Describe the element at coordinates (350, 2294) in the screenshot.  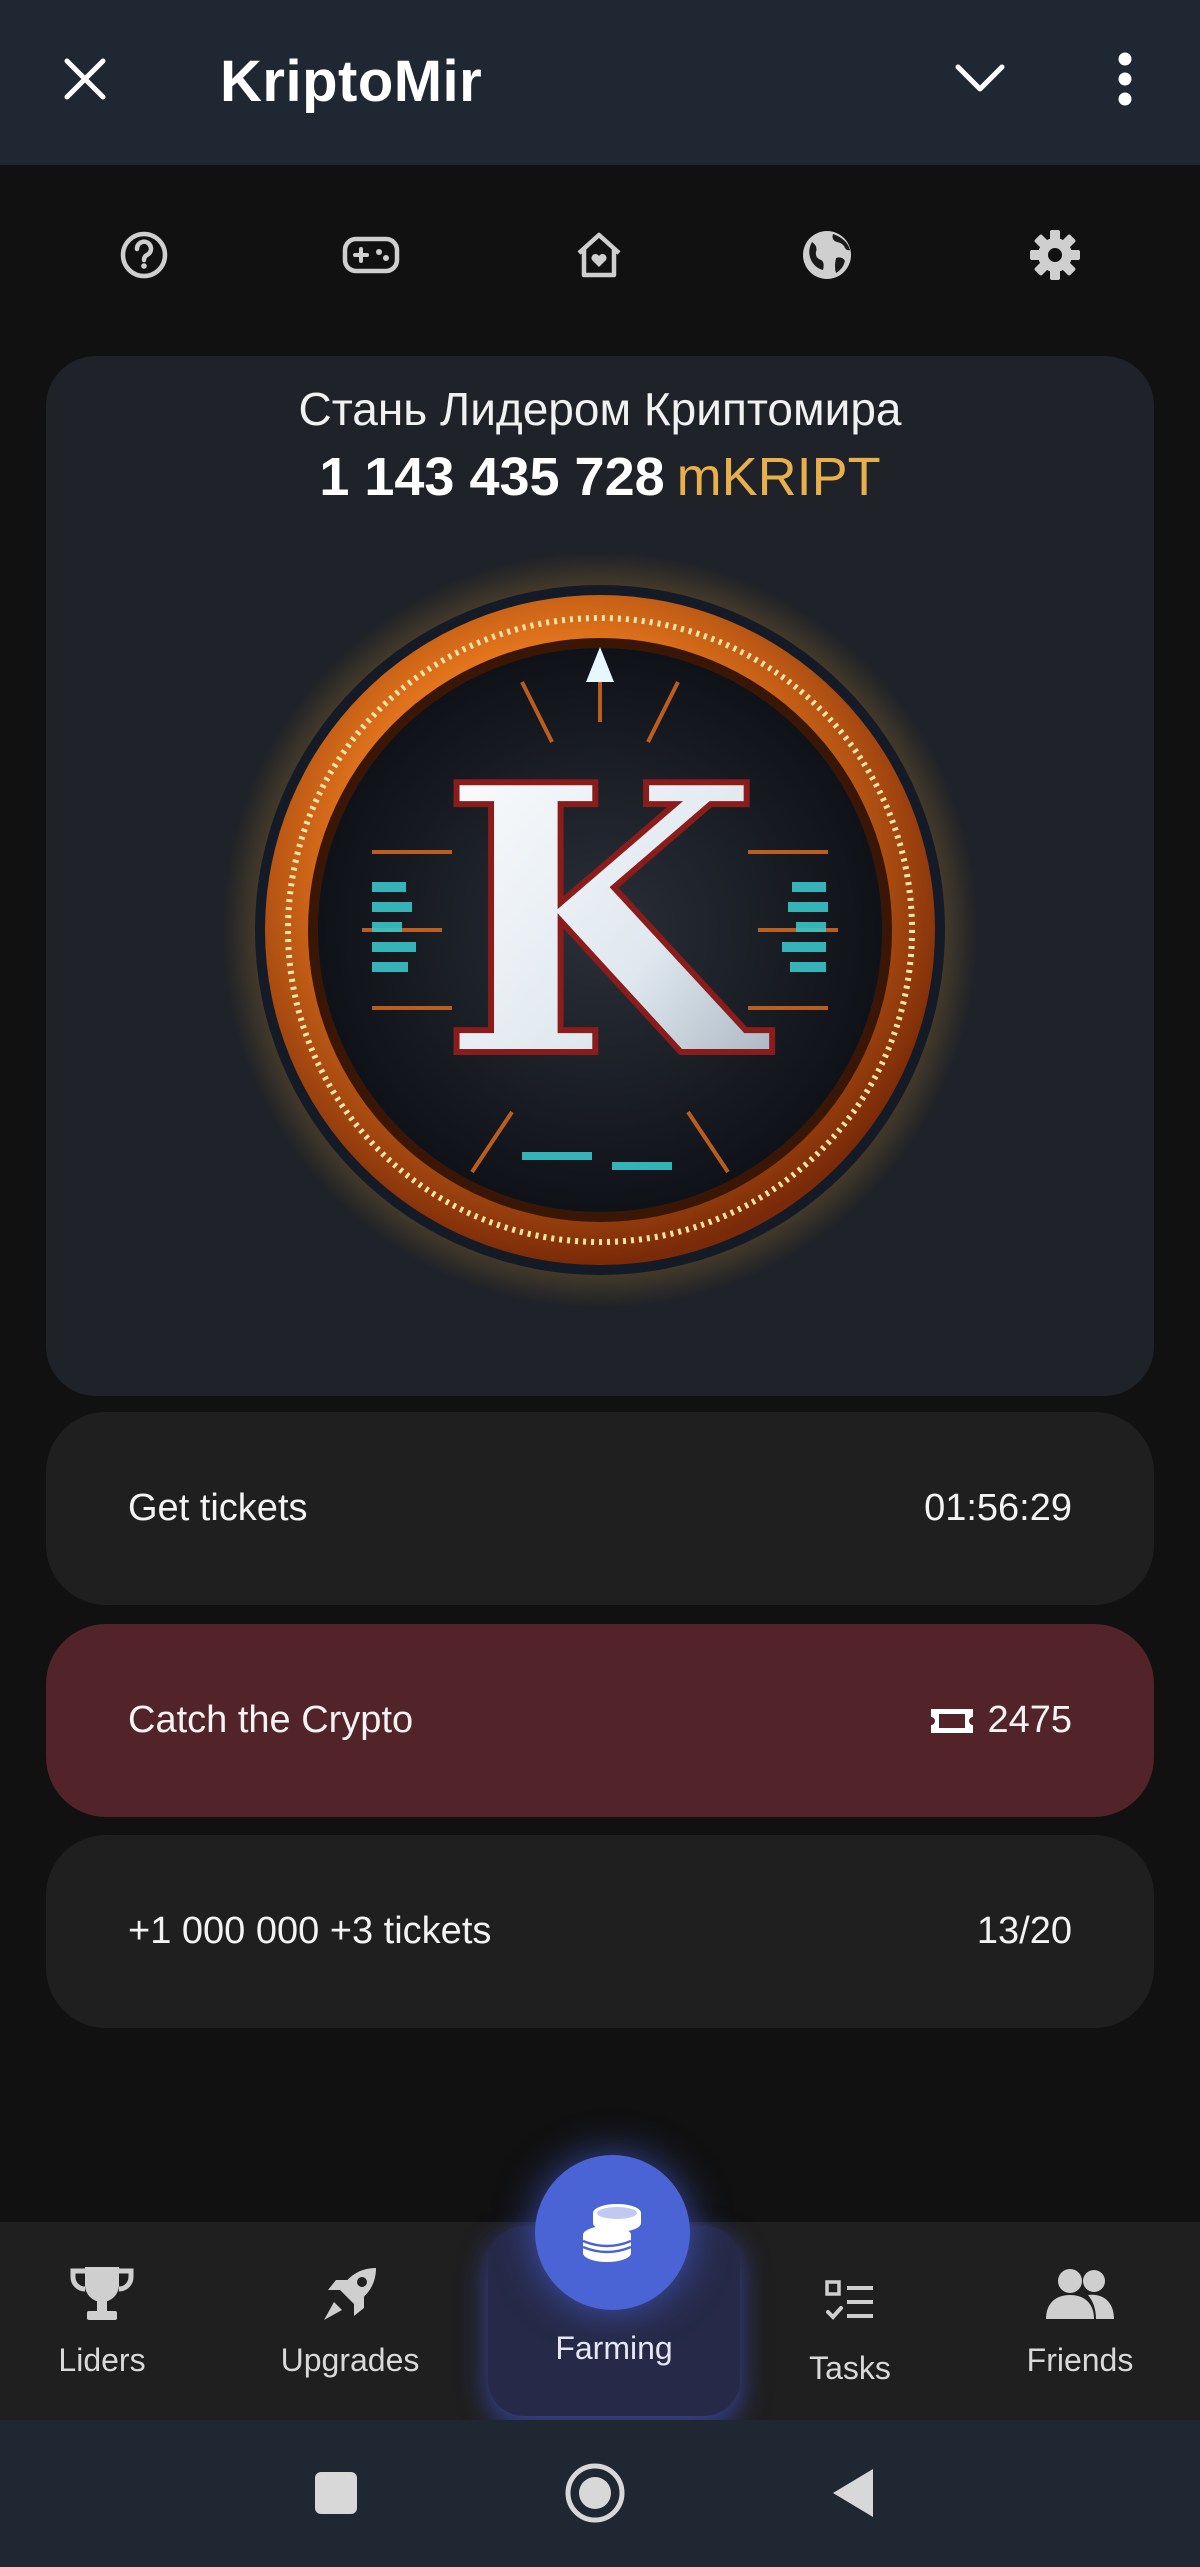
I see `rocket-icon` at that location.